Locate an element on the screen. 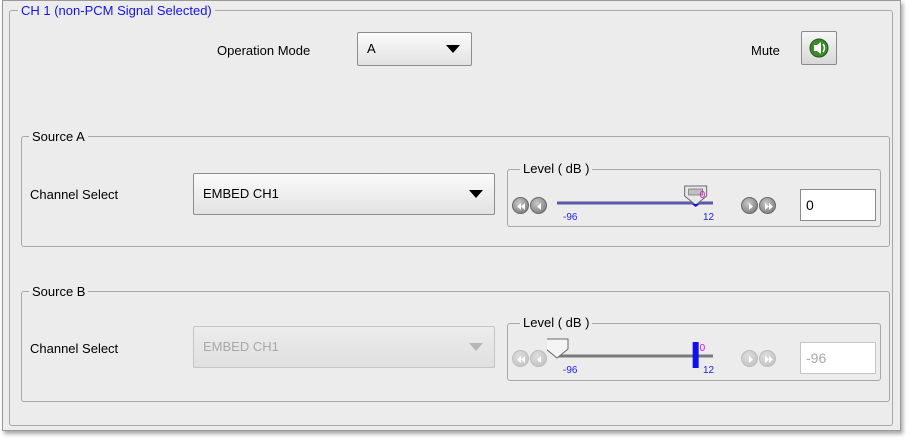 The image size is (912, 444). source-a-forward-fast-button is located at coordinates (767, 205).